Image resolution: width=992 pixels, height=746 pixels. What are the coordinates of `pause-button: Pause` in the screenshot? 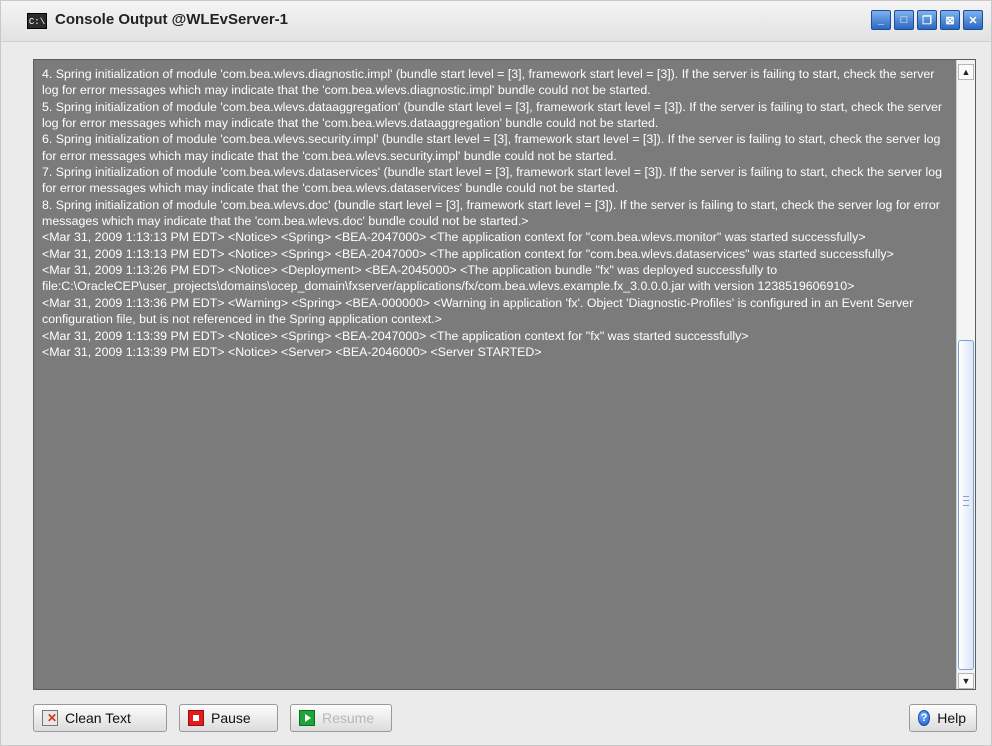 It's located at (228, 718).